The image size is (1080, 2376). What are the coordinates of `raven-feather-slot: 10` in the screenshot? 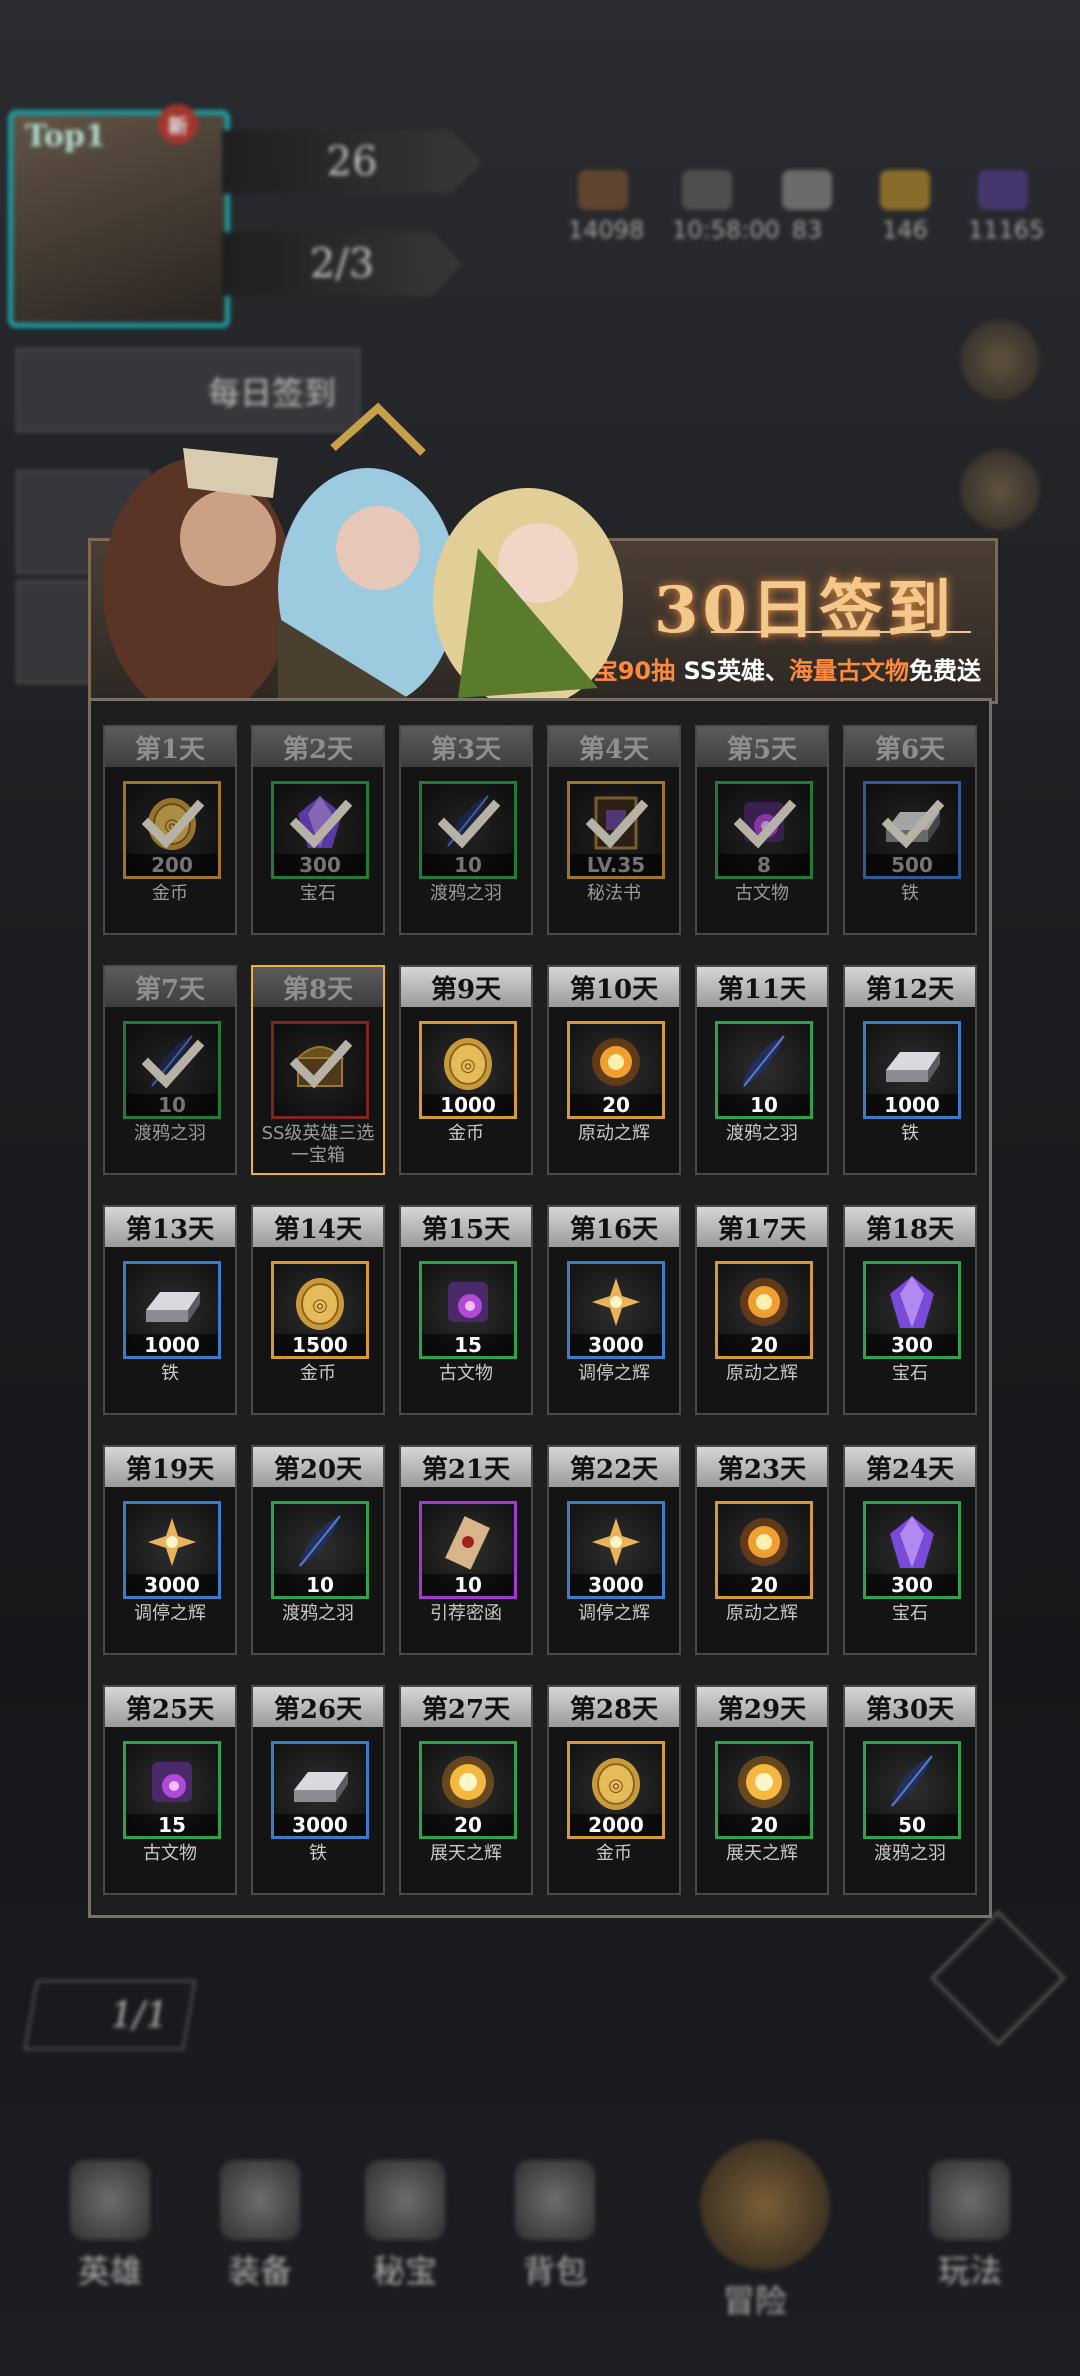 It's located at (764, 1070).